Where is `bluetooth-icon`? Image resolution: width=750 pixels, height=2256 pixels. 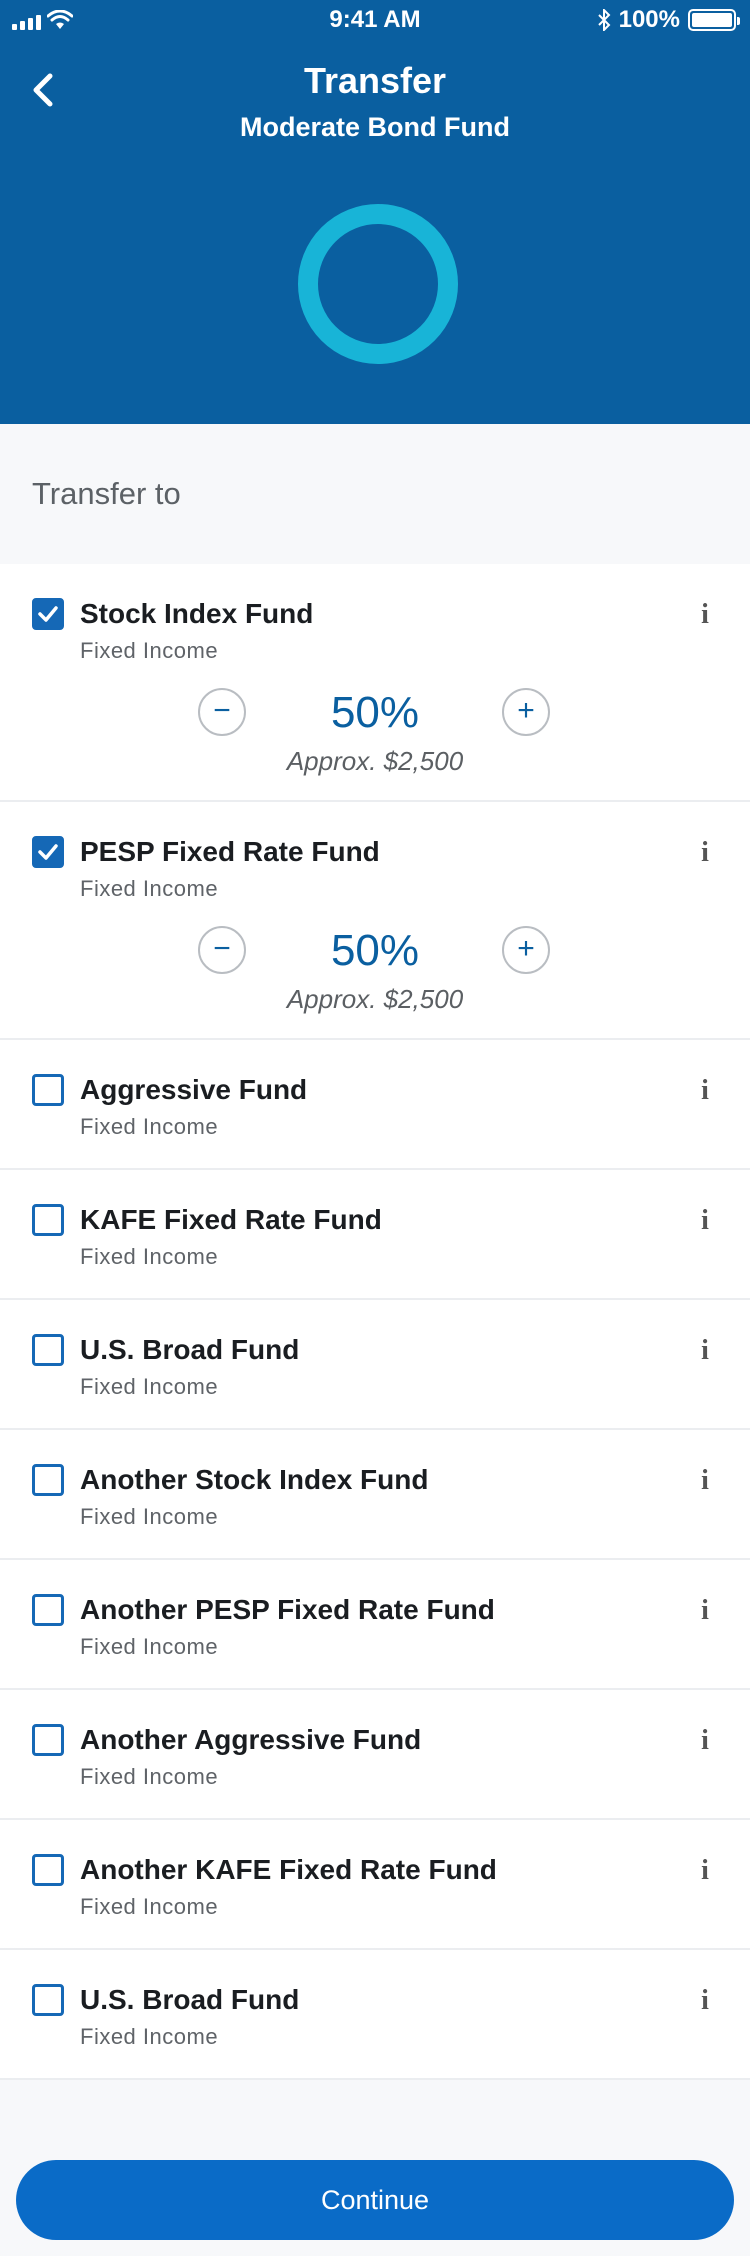 bluetooth-icon is located at coordinates (604, 20).